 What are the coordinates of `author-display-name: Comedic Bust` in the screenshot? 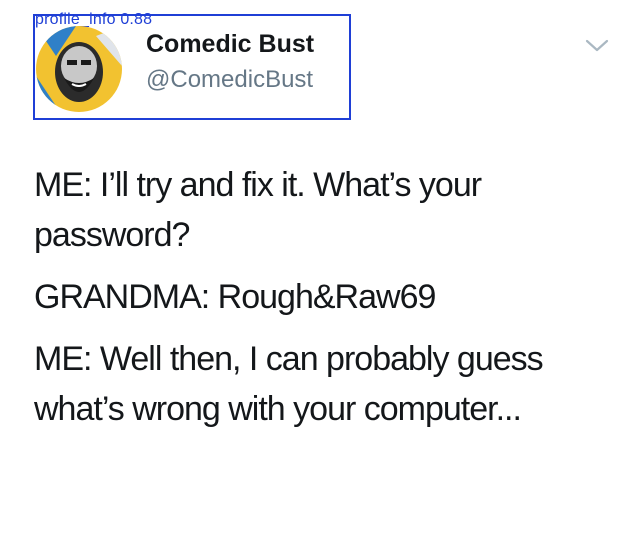 It's located at (230, 44).